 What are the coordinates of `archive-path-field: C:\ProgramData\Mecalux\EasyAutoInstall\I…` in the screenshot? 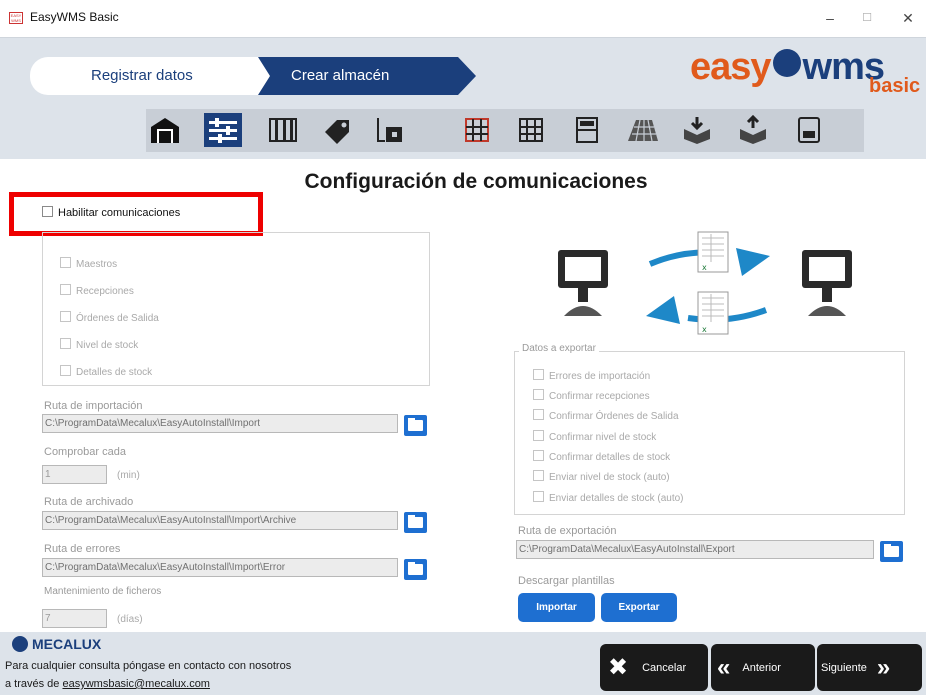 It's located at (220, 520).